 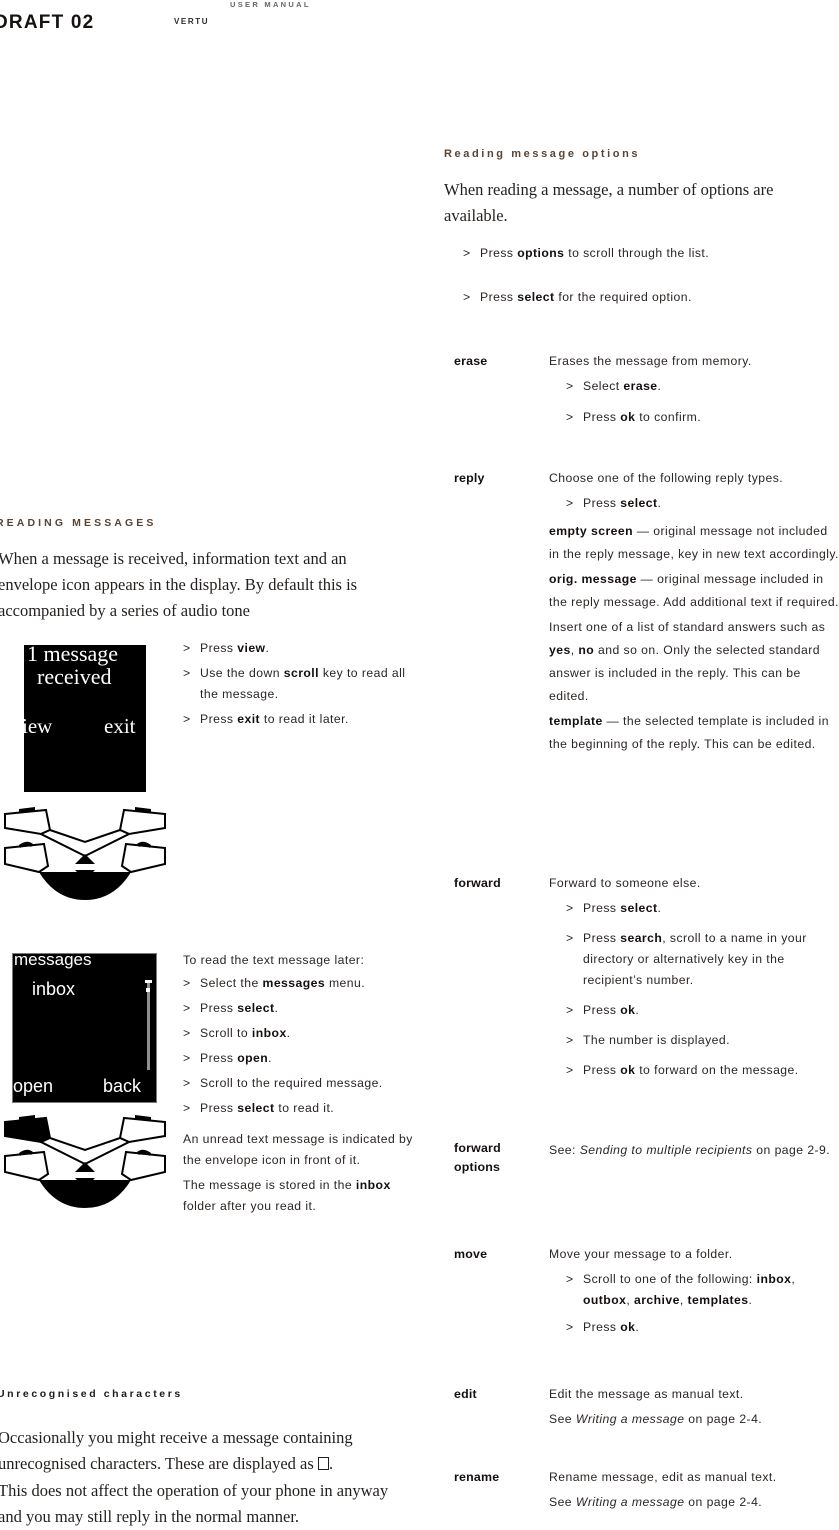 What do you see at coordinates (646, 1394) in the screenshot?
I see `option-lead: Edit the message as manual text.` at bounding box center [646, 1394].